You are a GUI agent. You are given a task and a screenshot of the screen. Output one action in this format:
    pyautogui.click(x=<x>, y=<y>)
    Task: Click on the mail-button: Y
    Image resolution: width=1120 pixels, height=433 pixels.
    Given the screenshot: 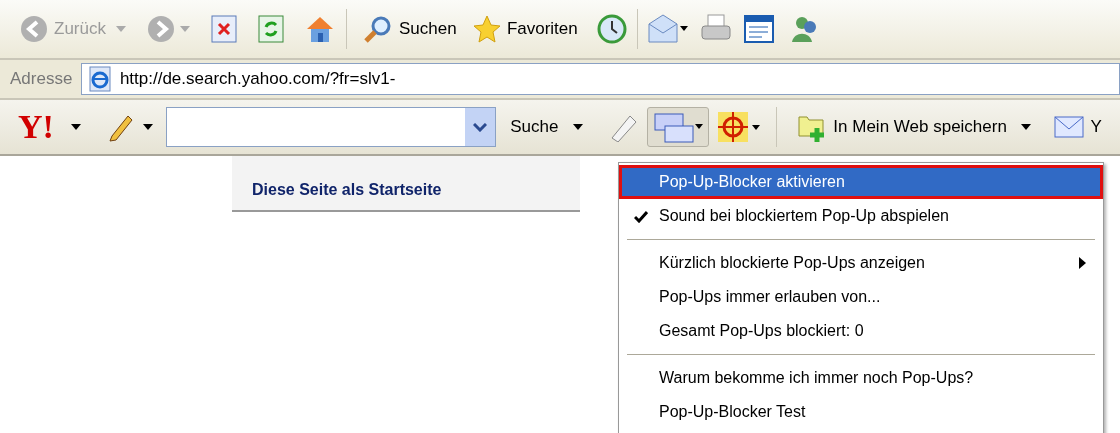 What is the action you would take?
    pyautogui.click(x=1078, y=127)
    